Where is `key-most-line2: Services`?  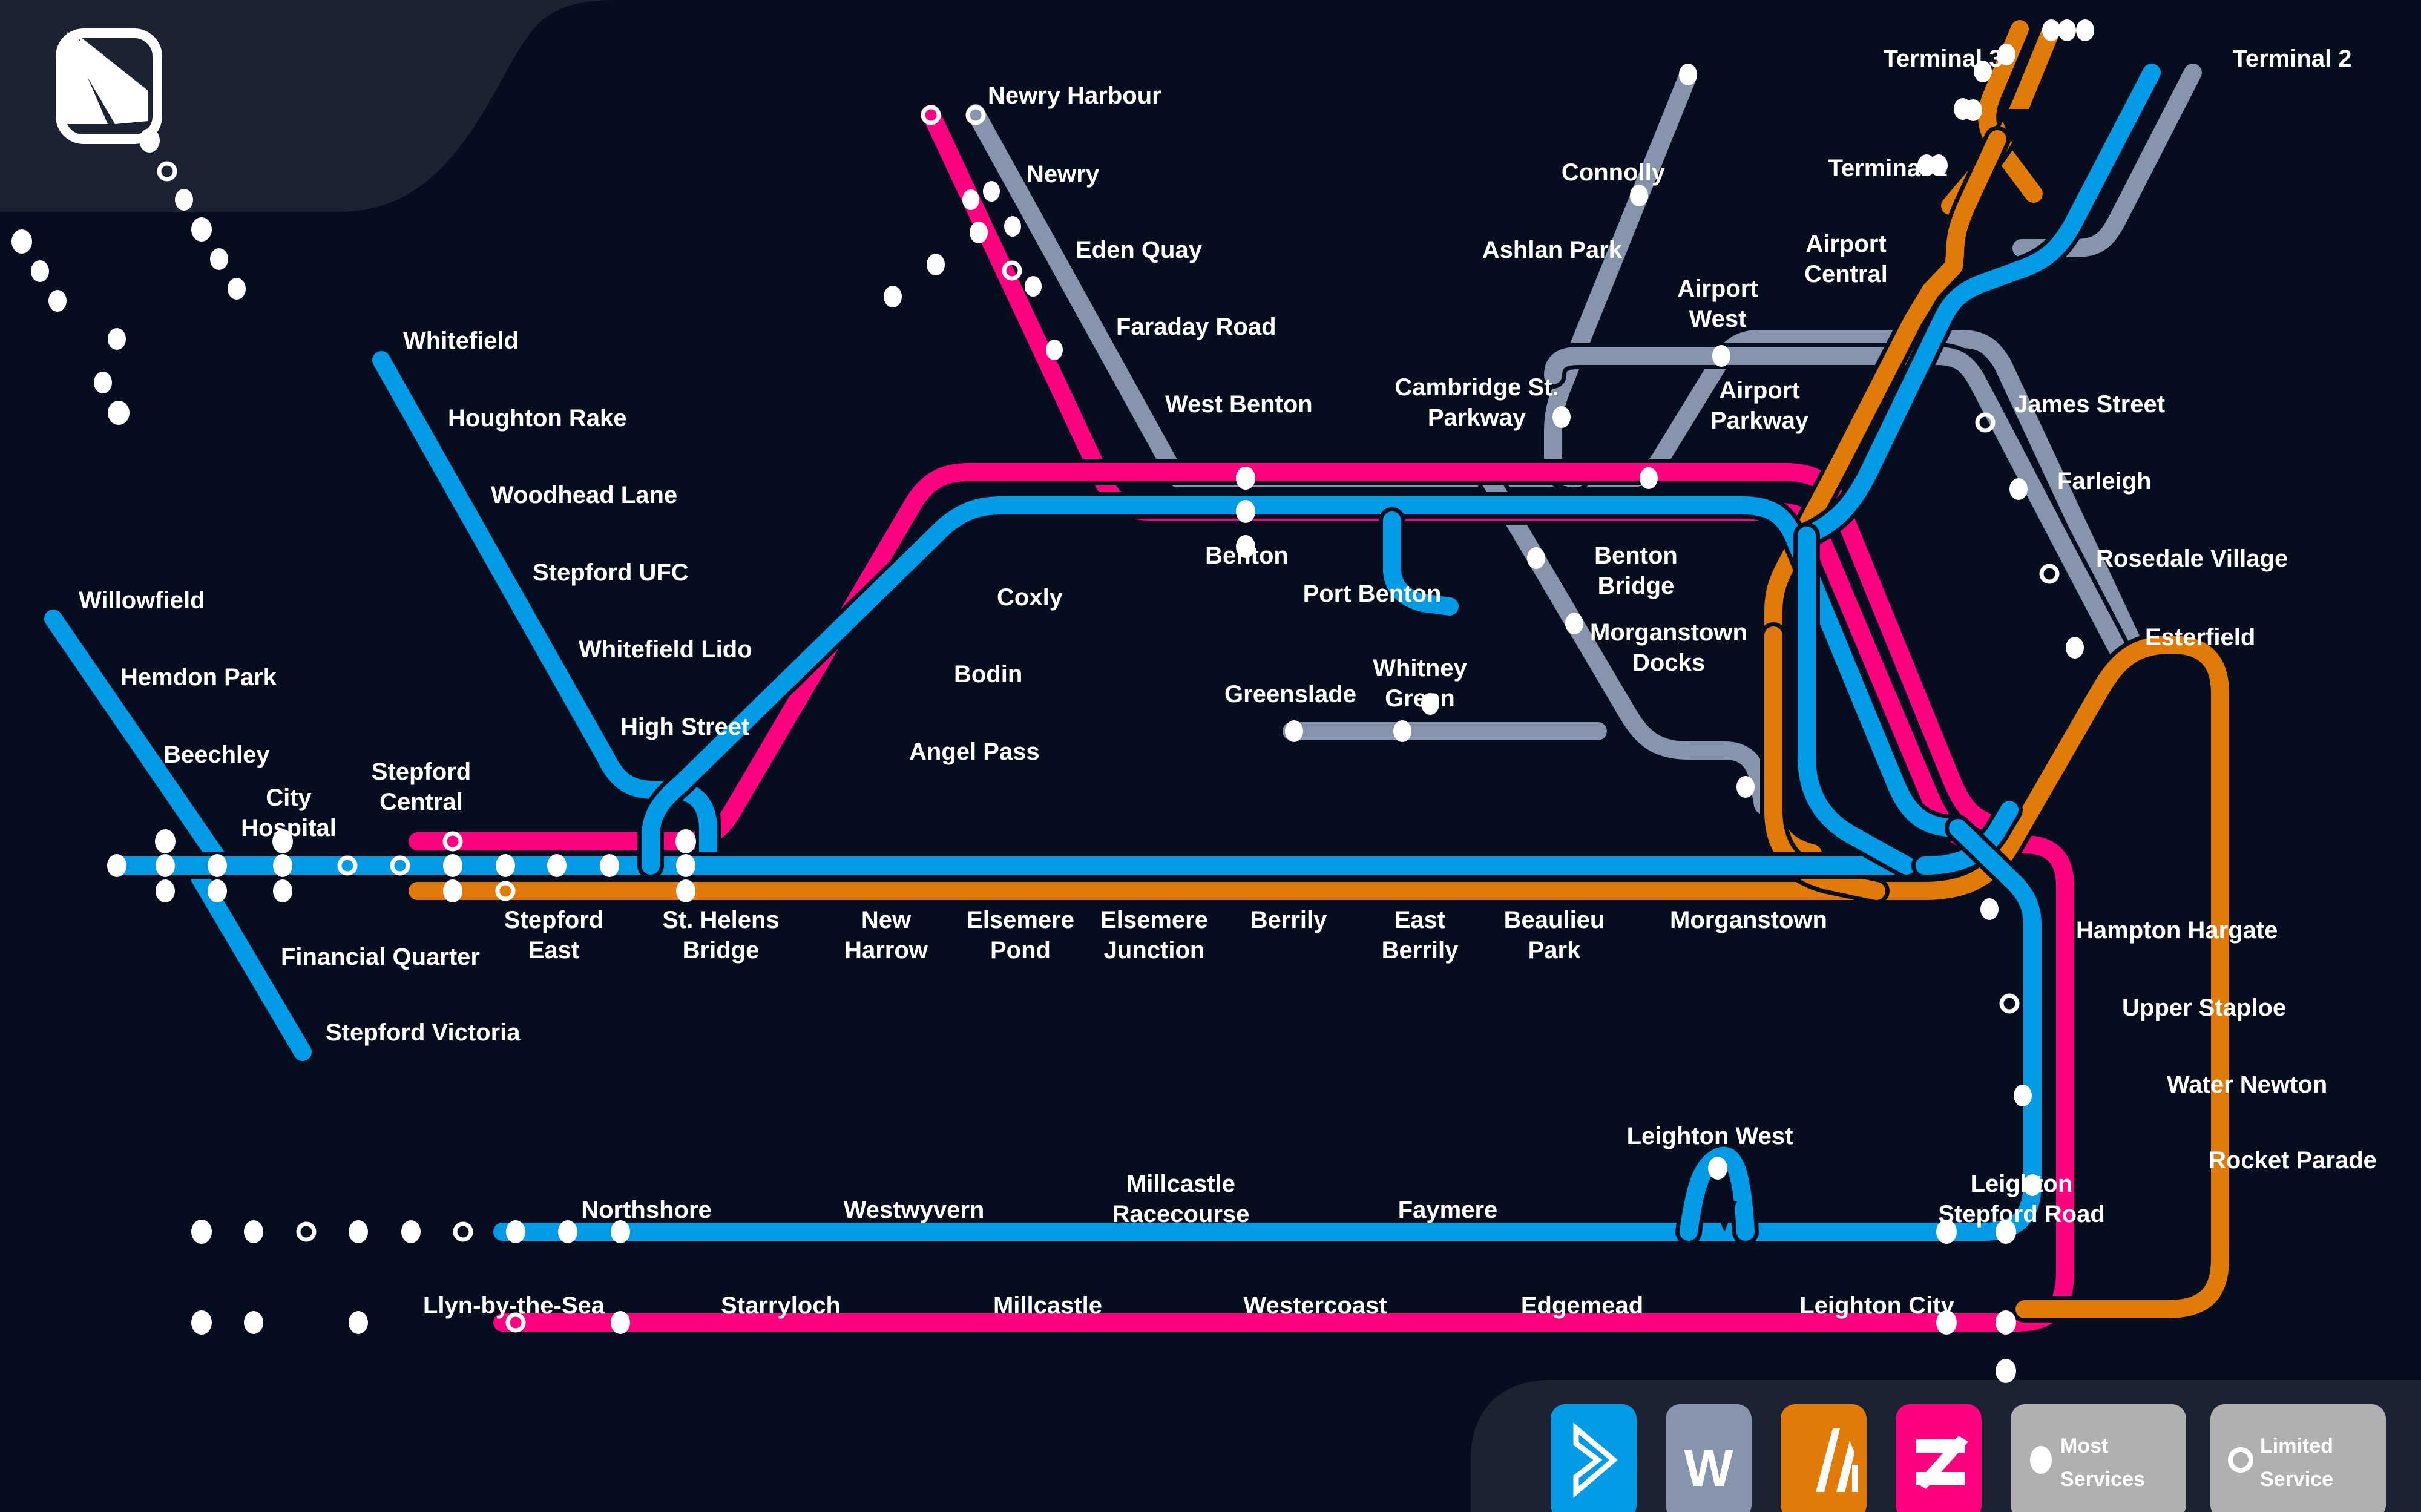
key-most-line2: Services is located at coordinates (2102, 1480).